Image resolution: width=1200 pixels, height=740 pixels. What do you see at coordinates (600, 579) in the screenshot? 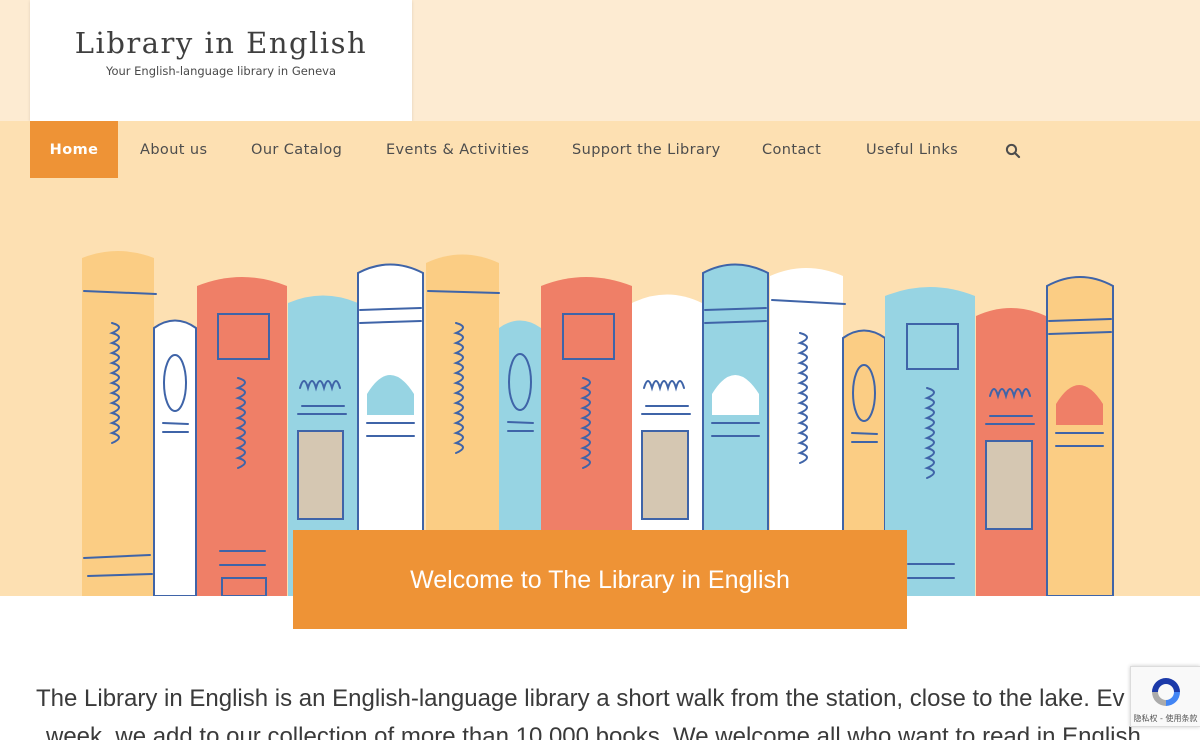
I see `welcome-banner: Welcome to The Library in English` at bounding box center [600, 579].